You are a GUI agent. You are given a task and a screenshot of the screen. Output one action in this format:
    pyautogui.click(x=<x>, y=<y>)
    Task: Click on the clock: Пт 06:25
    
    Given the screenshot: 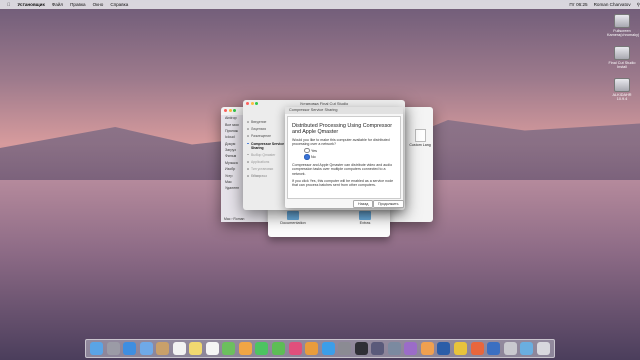 What is the action you would take?
    pyautogui.click(x=578, y=5)
    